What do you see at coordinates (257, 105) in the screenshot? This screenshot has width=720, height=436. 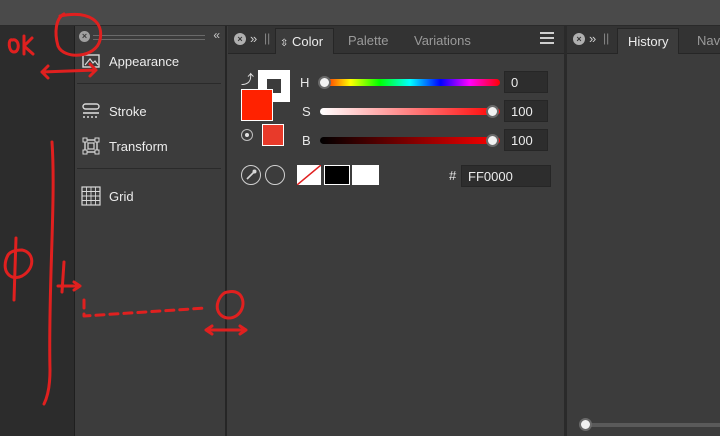 I see `fill-swatch` at bounding box center [257, 105].